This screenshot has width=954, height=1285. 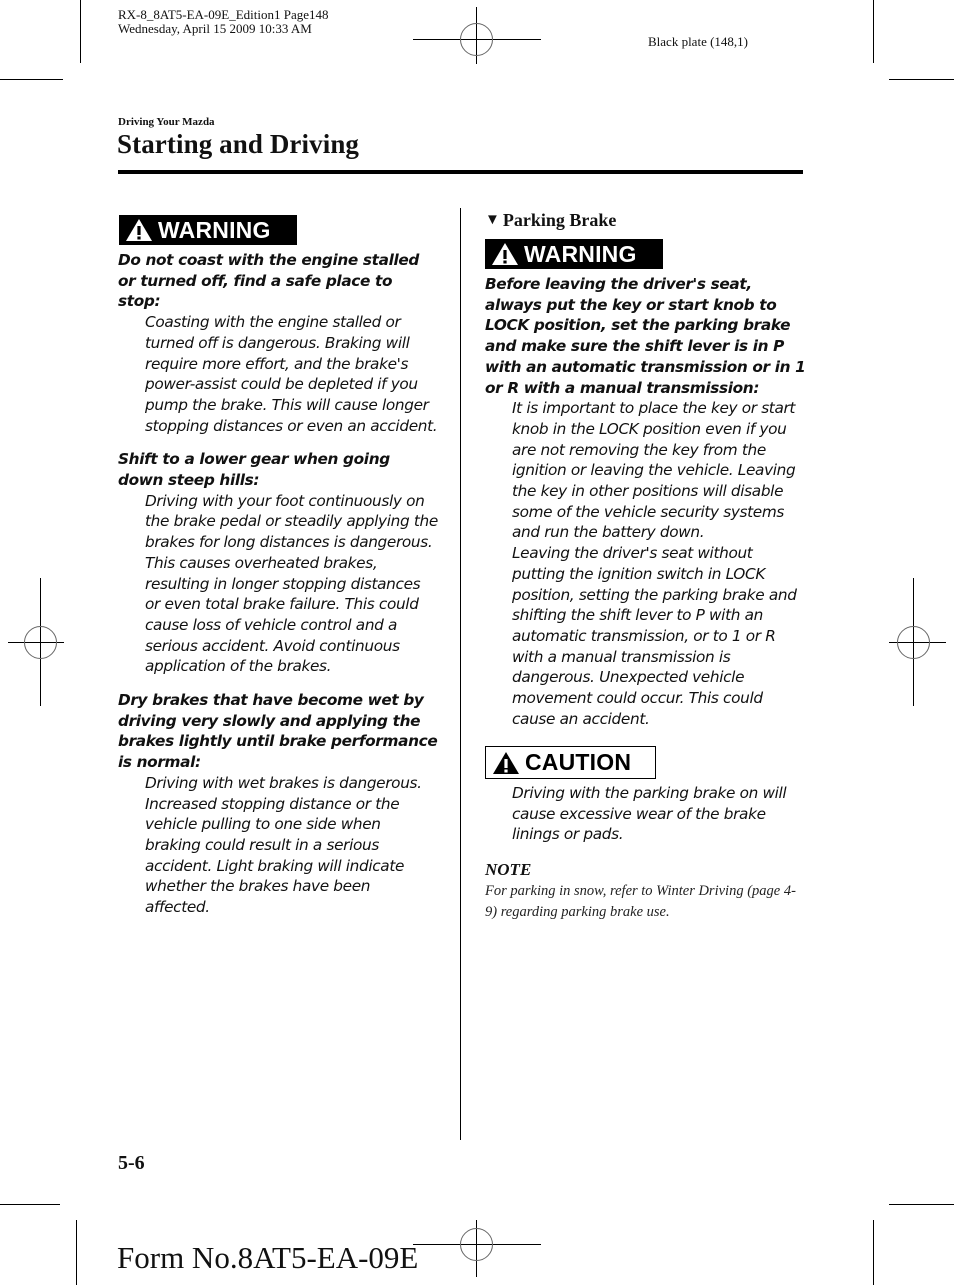 I want to click on form-number: Form No.8AT5-EA-09E, so click(x=268, y=1257).